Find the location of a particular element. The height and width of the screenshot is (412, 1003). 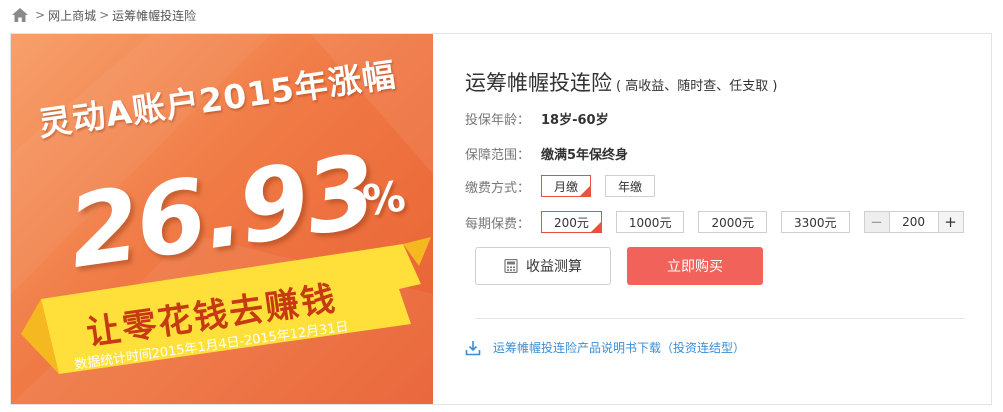

premium-option-label: 200元 is located at coordinates (571, 223).